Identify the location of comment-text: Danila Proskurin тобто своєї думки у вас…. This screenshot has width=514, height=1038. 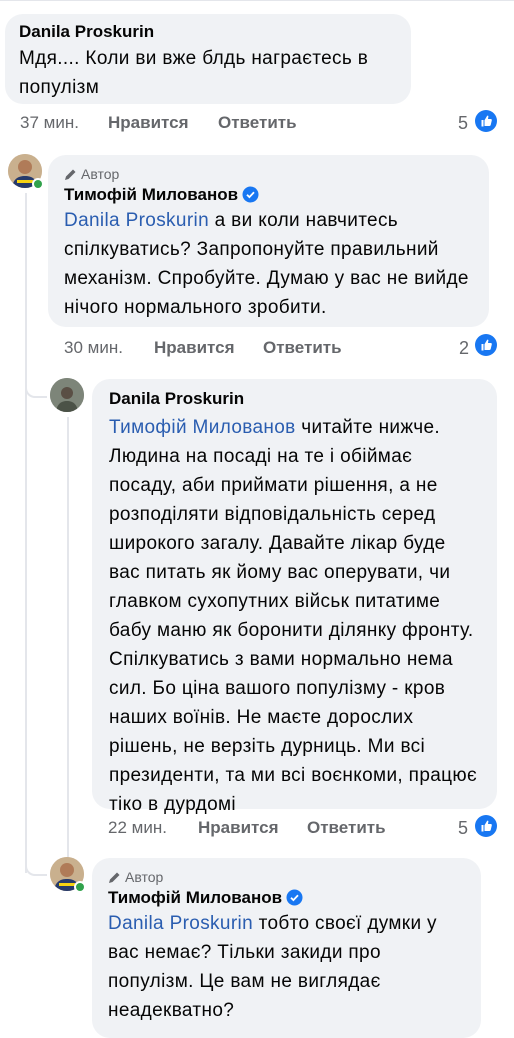
(286, 967).